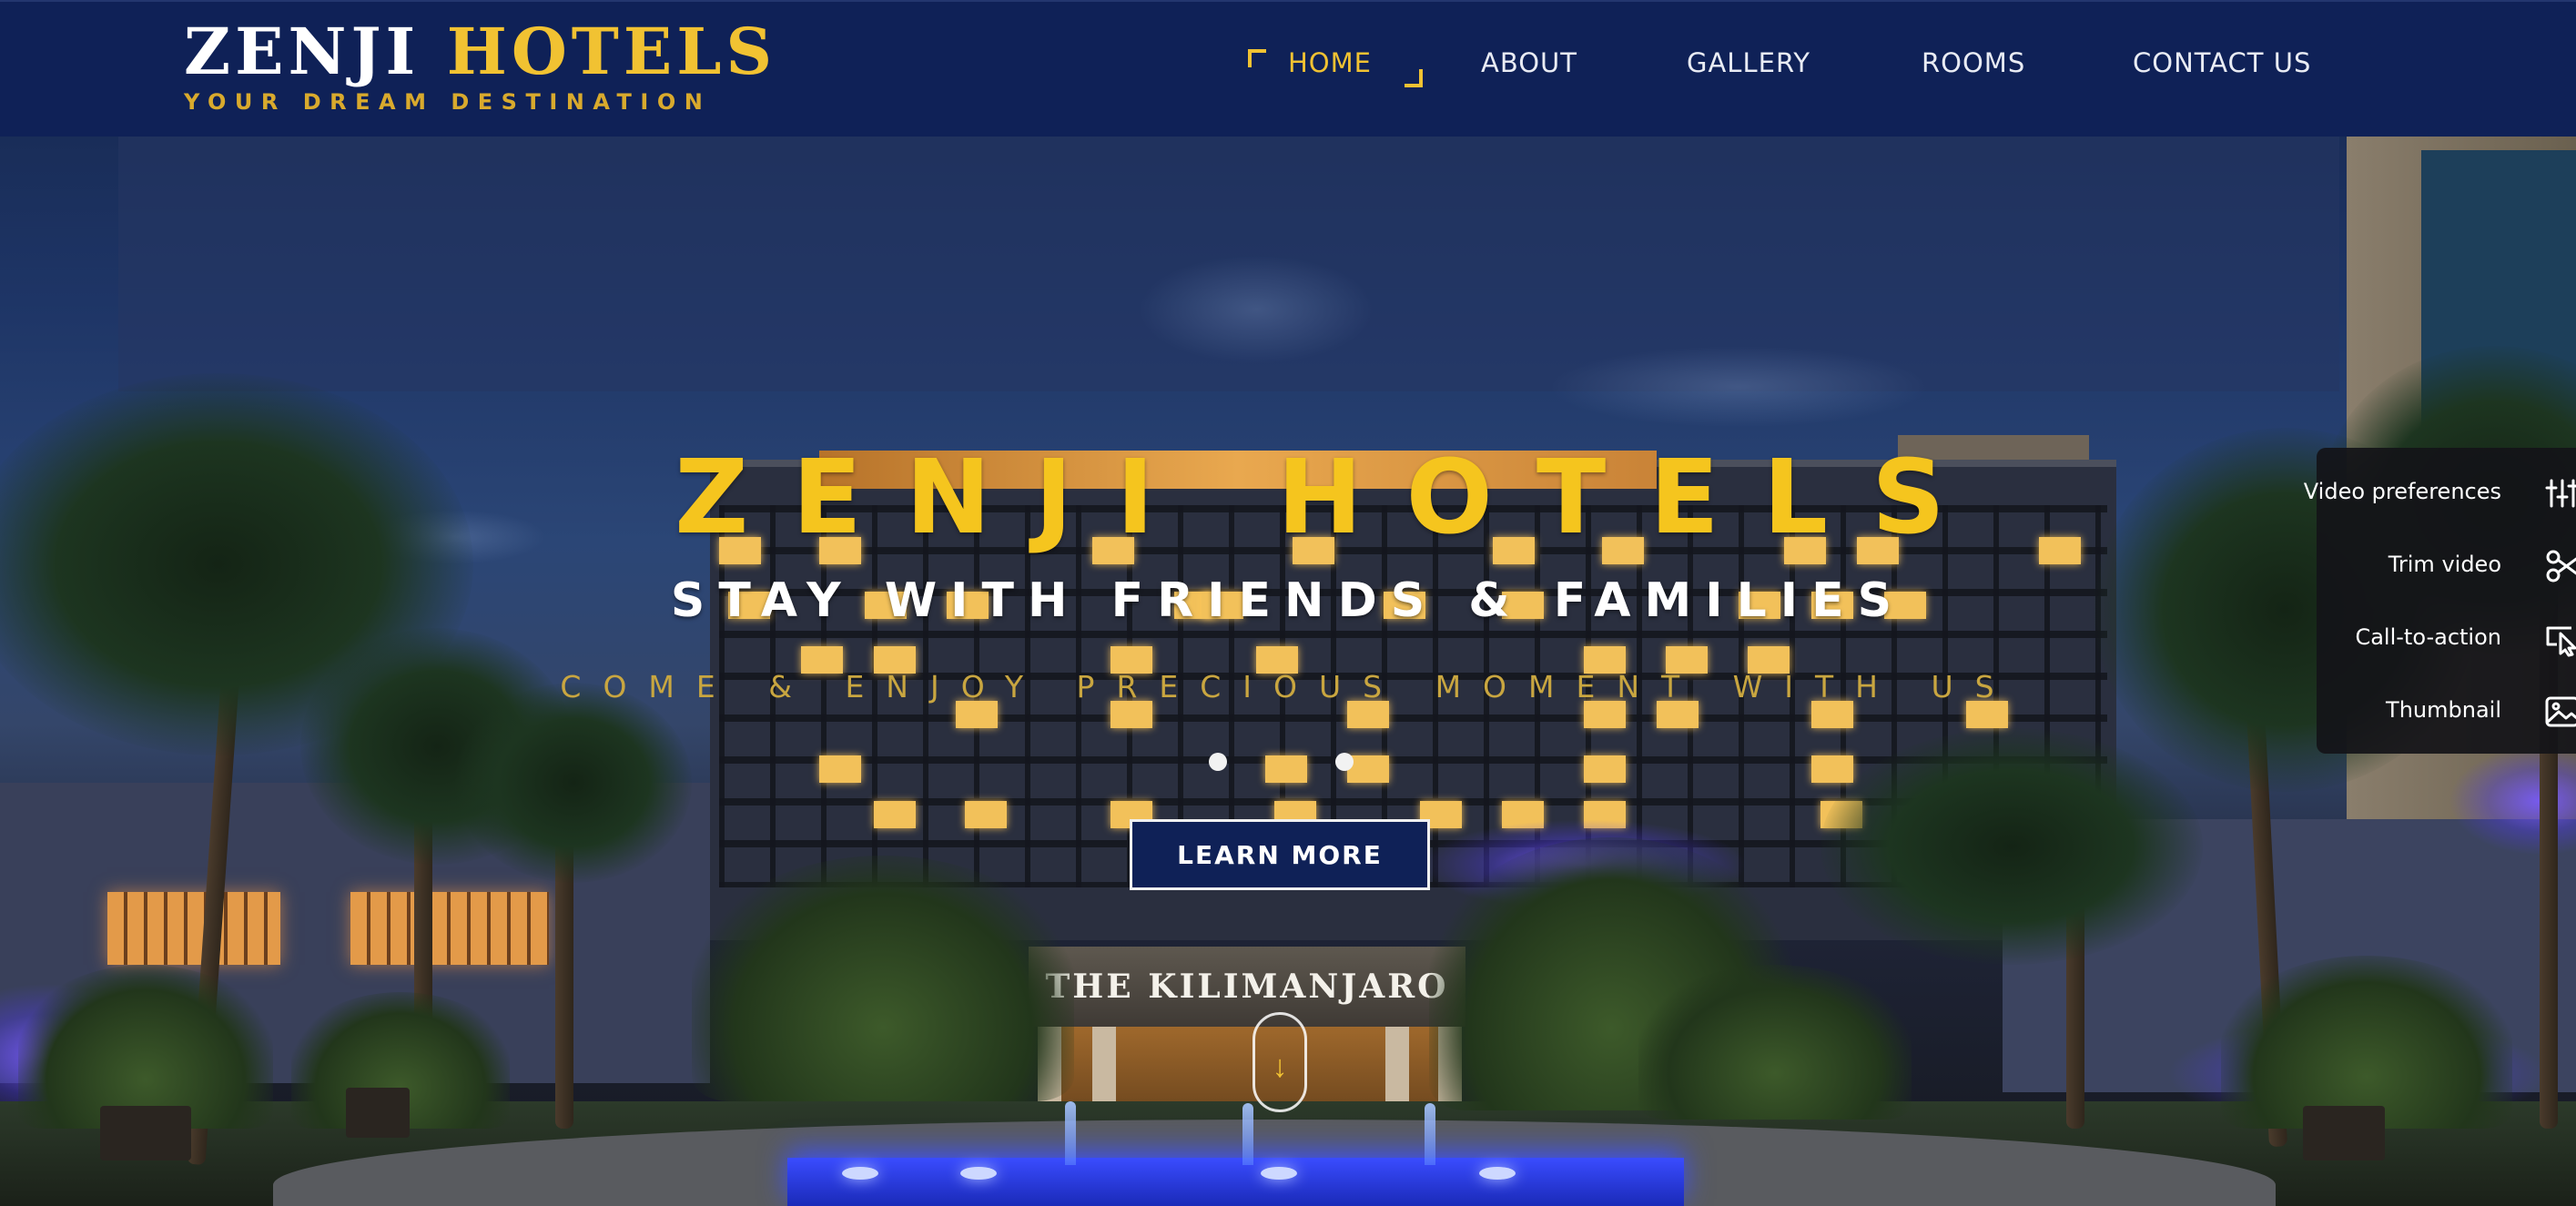 The image size is (2576, 1206). What do you see at coordinates (1280, 854) in the screenshot?
I see `learn-more-button: LEARN MORE` at bounding box center [1280, 854].